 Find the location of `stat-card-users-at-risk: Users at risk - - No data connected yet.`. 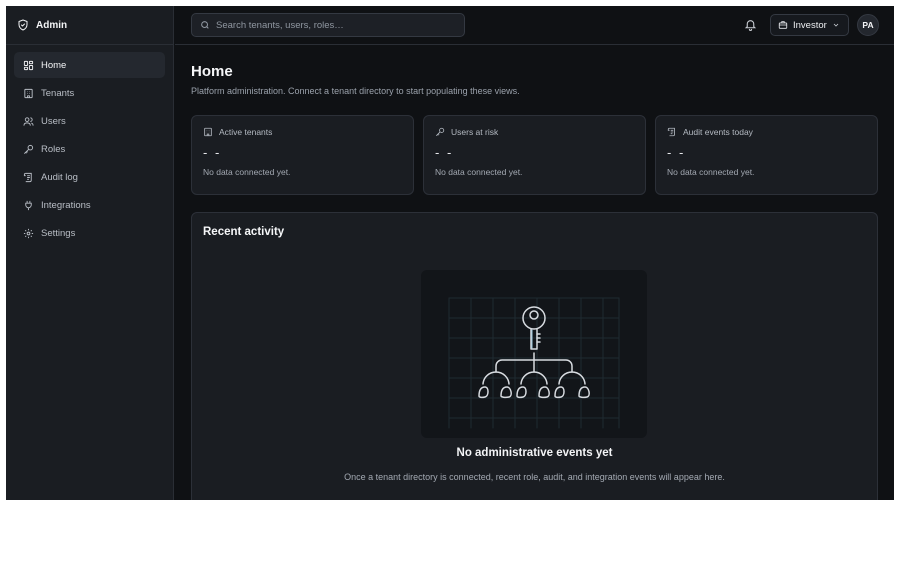

stat-card-users-at-risk: Users at risk - - No data connected yet. is located at coordinates (534, 155).